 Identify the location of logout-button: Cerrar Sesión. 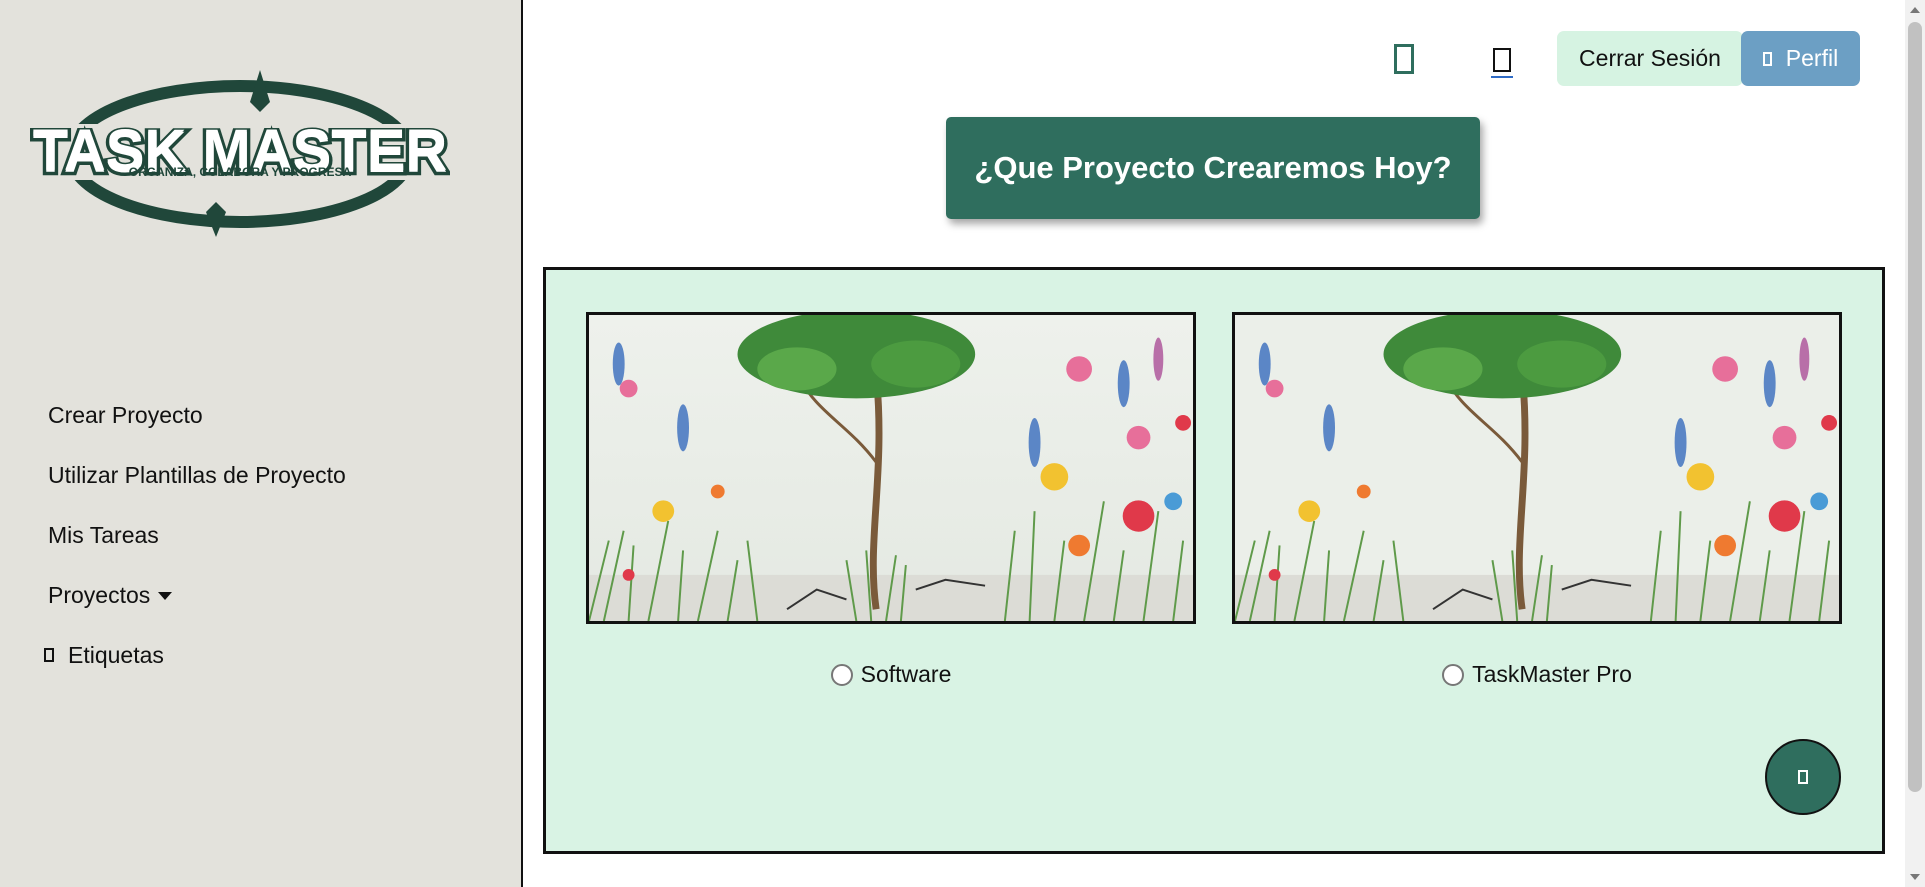
(1650, 58).